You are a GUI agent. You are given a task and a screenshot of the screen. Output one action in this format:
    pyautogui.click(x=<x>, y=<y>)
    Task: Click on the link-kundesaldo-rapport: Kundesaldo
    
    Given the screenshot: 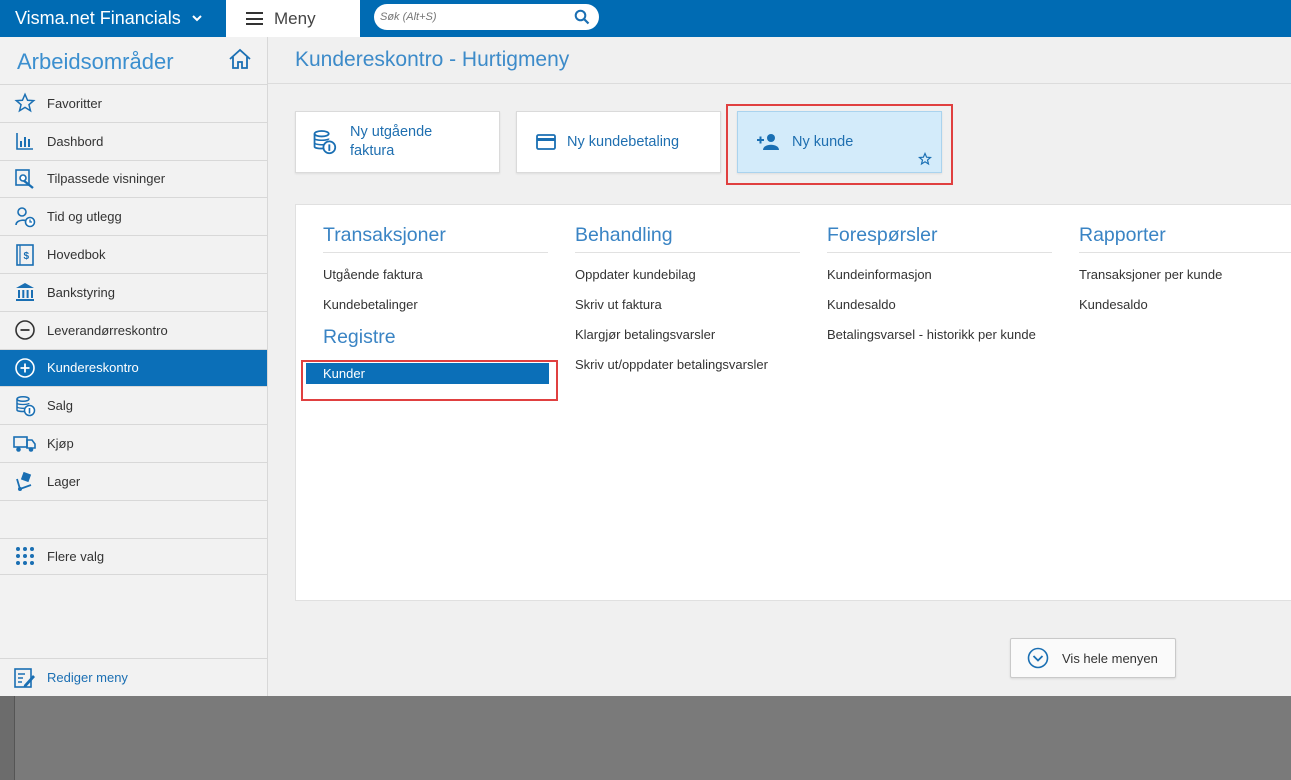 What is the action you would take?
    pyautogui.click(x=1185, y=311)
    